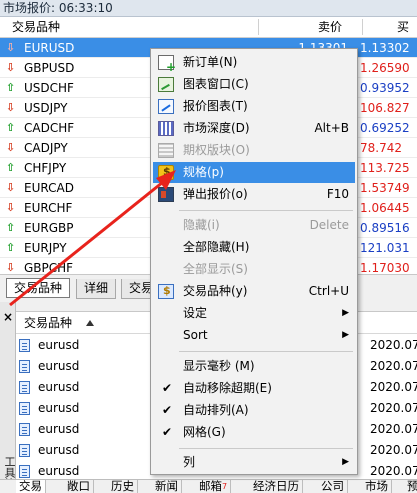  What do you see at coordinates (49, 228) in the screenshot?
I see `symbol-name: EURGBP` at bounding box center [49, 228].